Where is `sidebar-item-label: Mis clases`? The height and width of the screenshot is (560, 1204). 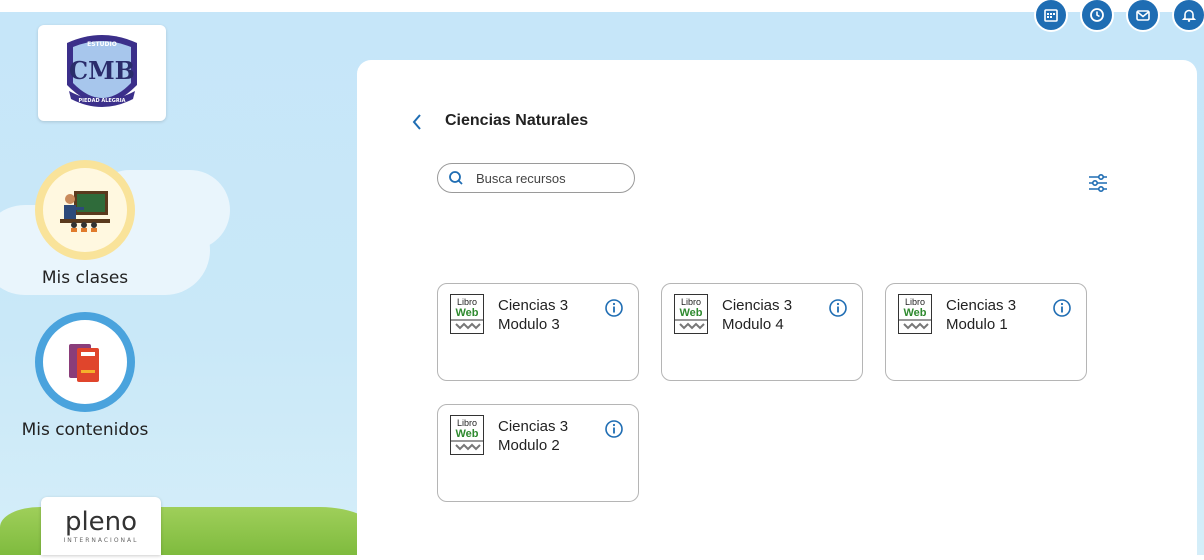 sidebar-item-label: Mis clases is located at coordinates (85, 278).